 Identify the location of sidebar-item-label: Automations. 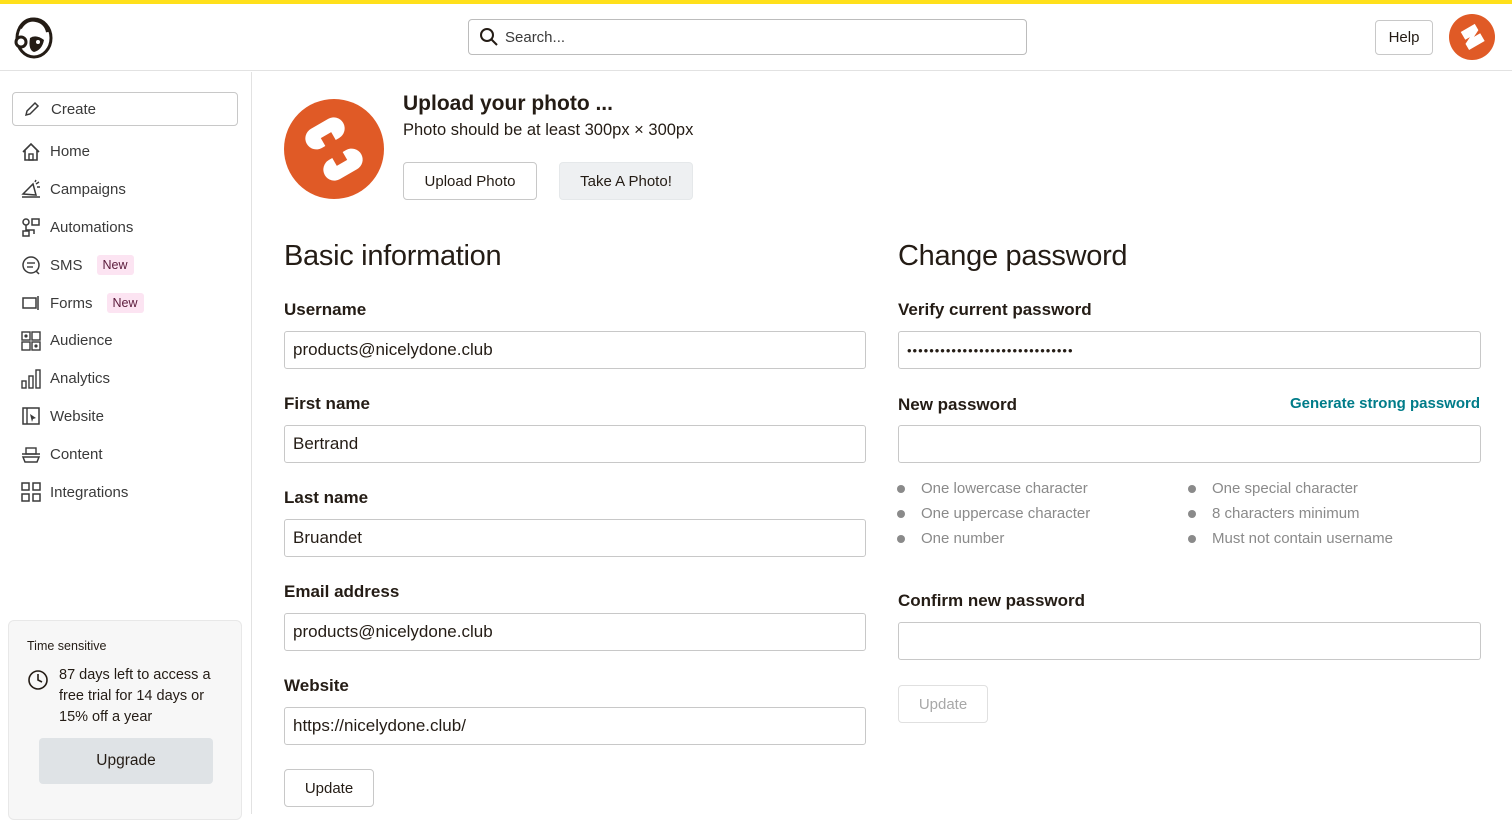
(92, 227).